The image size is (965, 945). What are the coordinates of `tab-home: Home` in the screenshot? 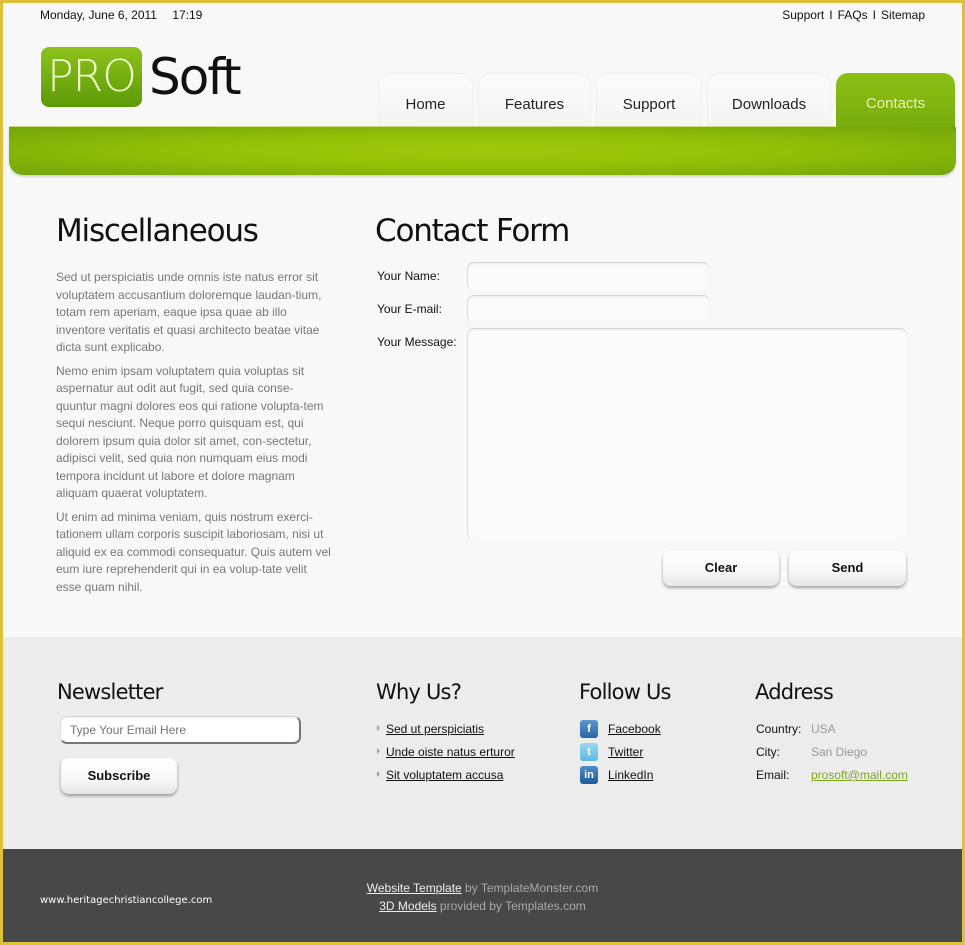 It's located at (425, 100).